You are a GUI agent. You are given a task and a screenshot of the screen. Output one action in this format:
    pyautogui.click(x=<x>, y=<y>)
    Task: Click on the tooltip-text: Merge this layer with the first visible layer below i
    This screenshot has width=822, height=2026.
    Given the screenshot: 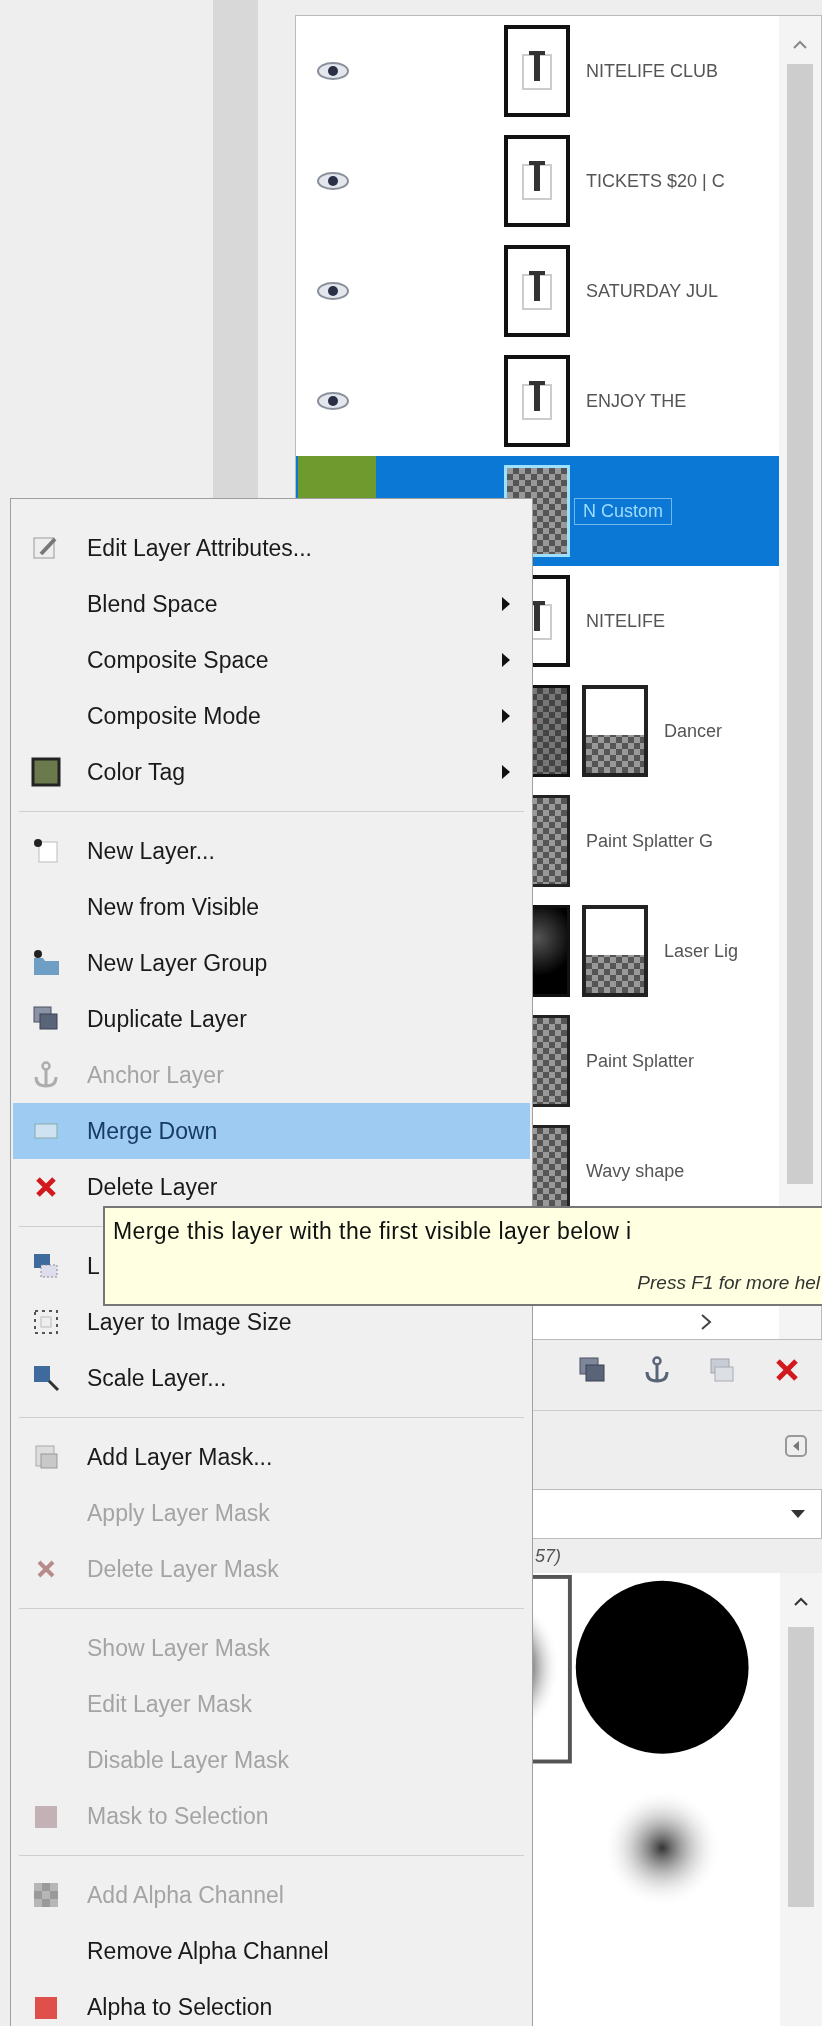 What is the action you would take?
    pyautogui.click(x=372, y=1231)
    